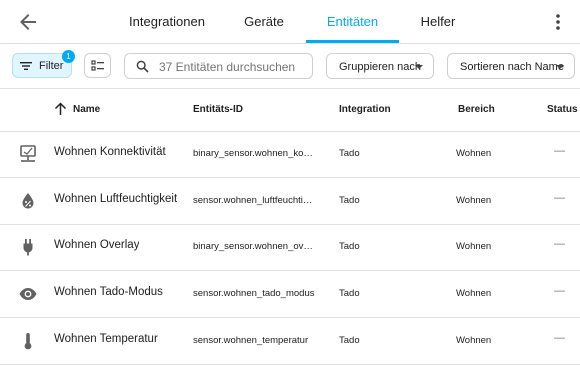  I want to click on sort-dropdown: Sortieren nach Name, so click(511, 66).